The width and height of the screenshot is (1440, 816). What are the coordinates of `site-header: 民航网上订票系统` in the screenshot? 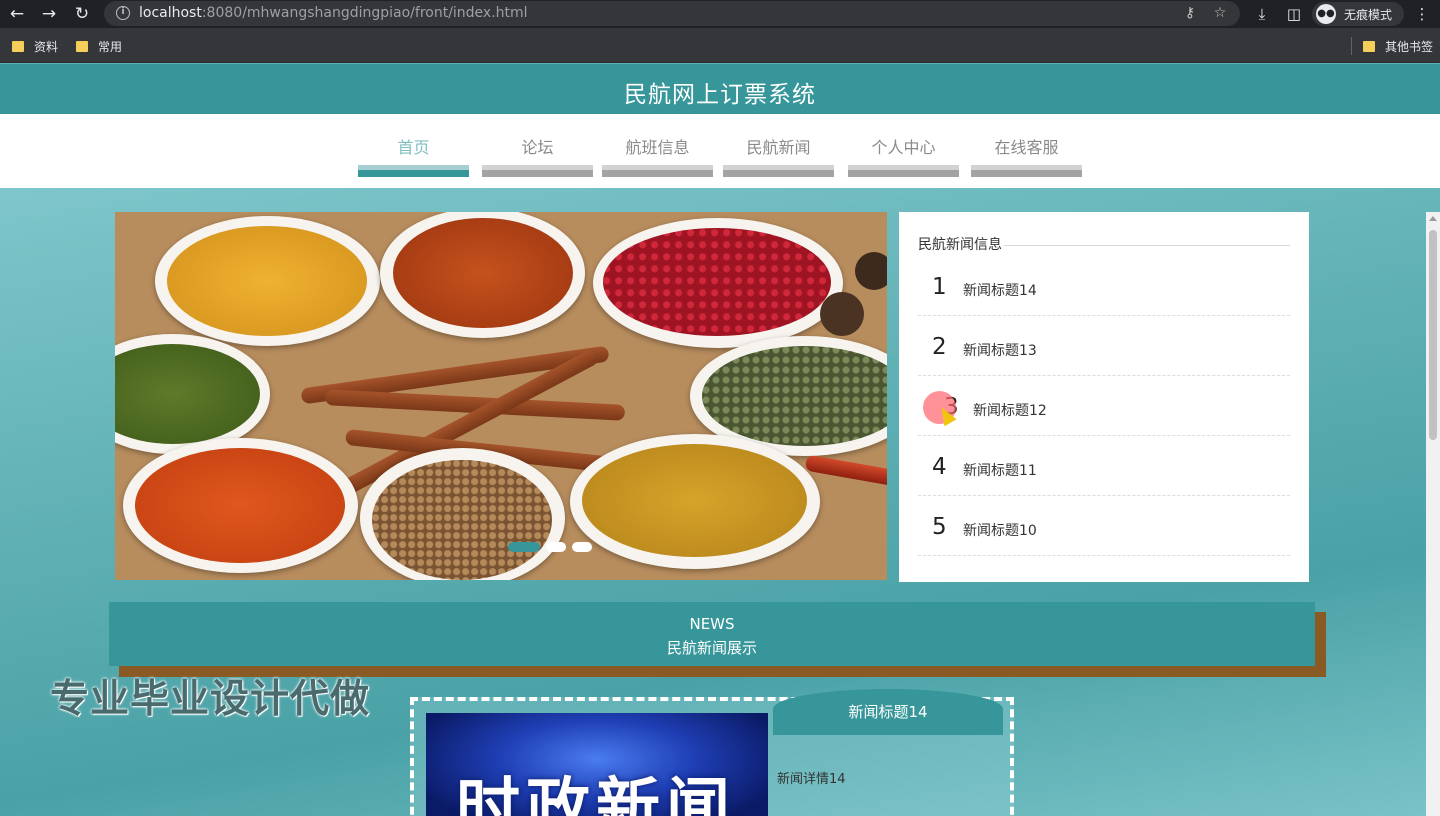 It's located at (720, 89).